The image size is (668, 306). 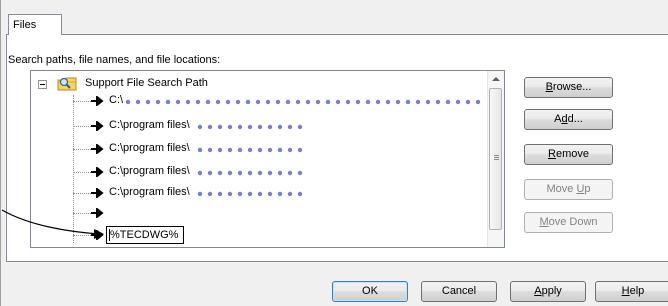 I want to click on tree-root-label: Support File Search Path, so click(x=146, y=85).